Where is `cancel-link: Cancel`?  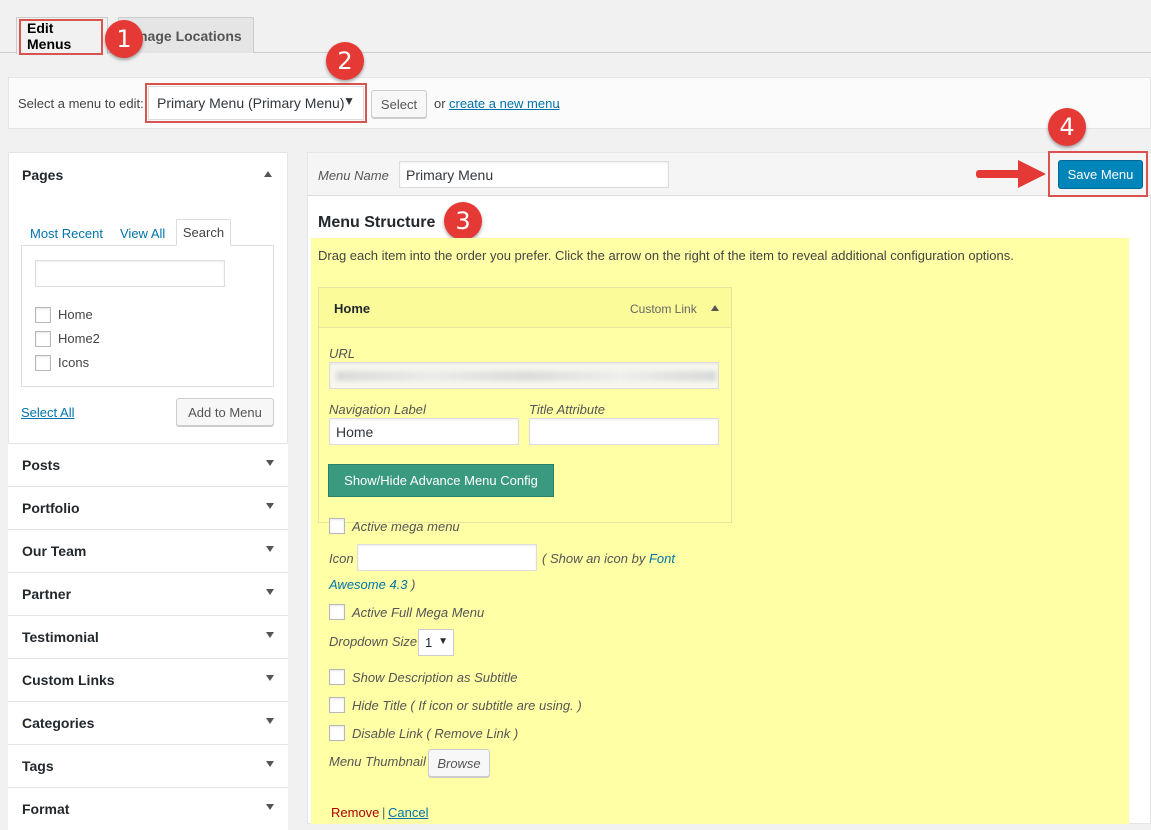
cancel-link: Cancel is located at coordinates (408, 812).